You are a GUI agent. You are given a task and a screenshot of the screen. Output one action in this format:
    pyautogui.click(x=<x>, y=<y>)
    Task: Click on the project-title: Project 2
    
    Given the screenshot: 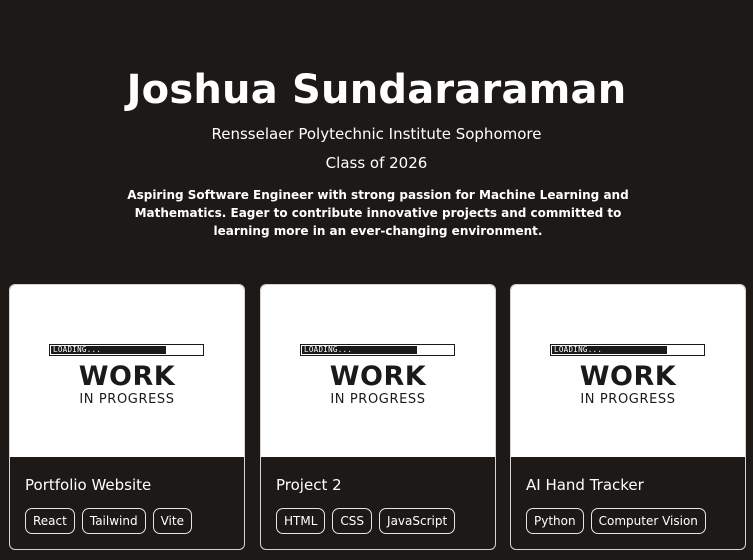 What is the action you would take?
    pyautogui.click(x=309, y=485)
    